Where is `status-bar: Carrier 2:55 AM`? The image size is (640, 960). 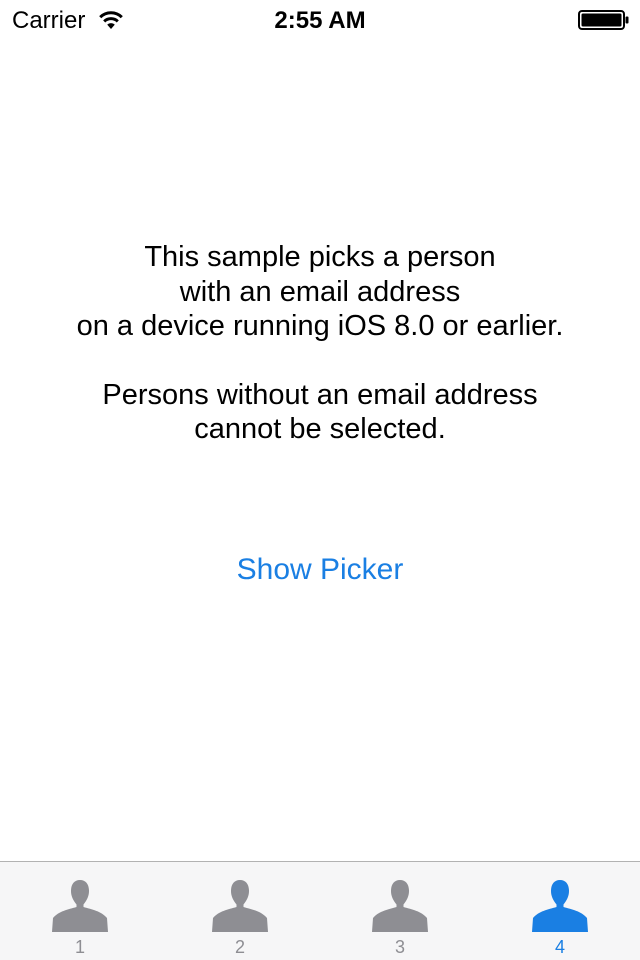 status-bar: Carrier 2:55 AM is located at coordinates (320, 20).